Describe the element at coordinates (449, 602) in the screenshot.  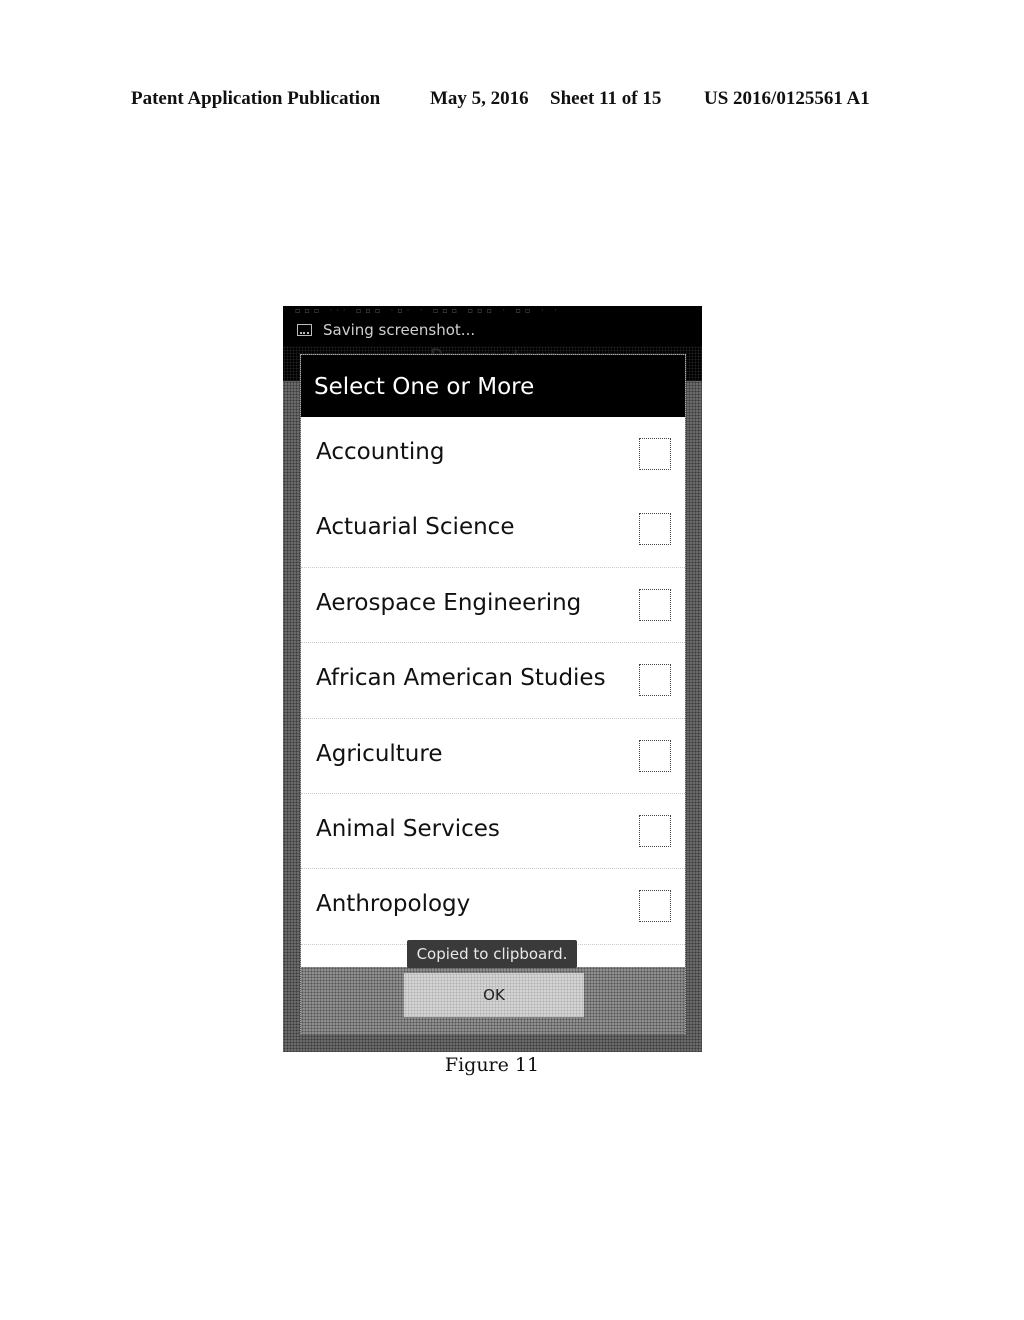
I see `item-label: Aerospace Engineering` at that location.